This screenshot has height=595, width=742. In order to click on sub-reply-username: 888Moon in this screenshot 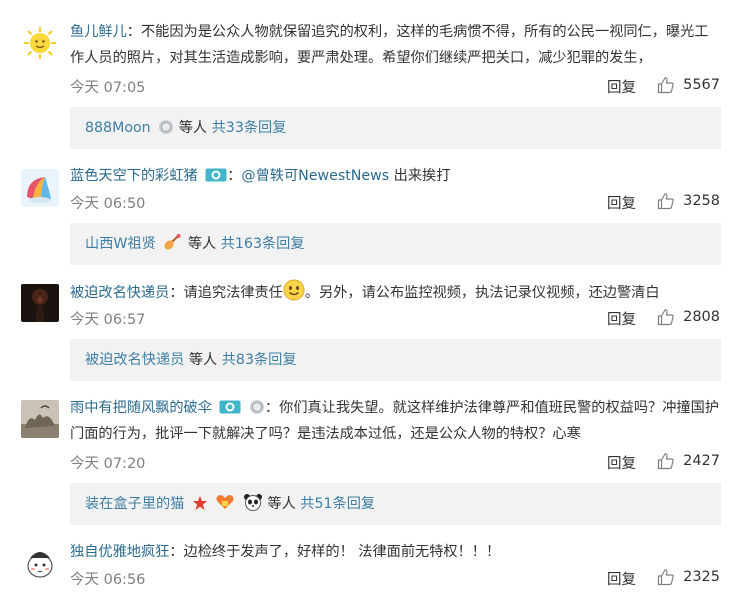, I will do `click(118, 128)`.